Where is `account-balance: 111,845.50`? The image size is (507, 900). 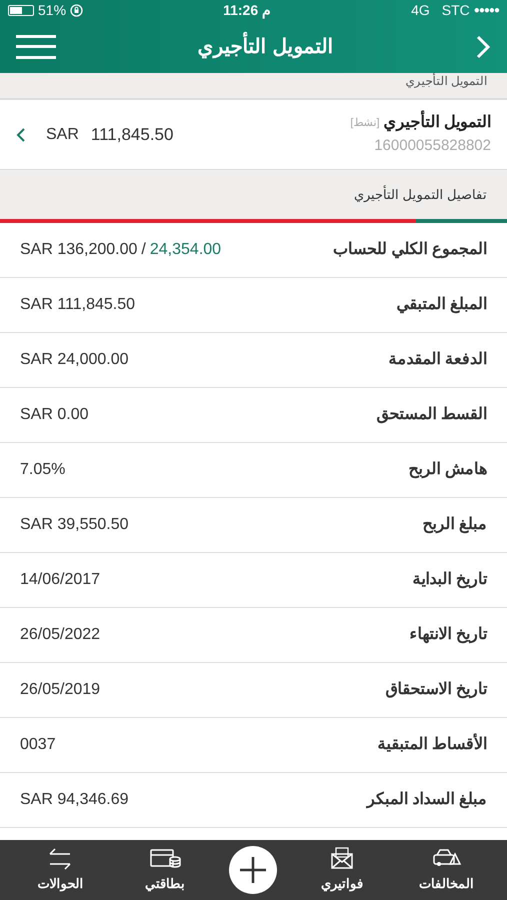
account-balance: 111,845.50 is located at coordinates (132, 135).